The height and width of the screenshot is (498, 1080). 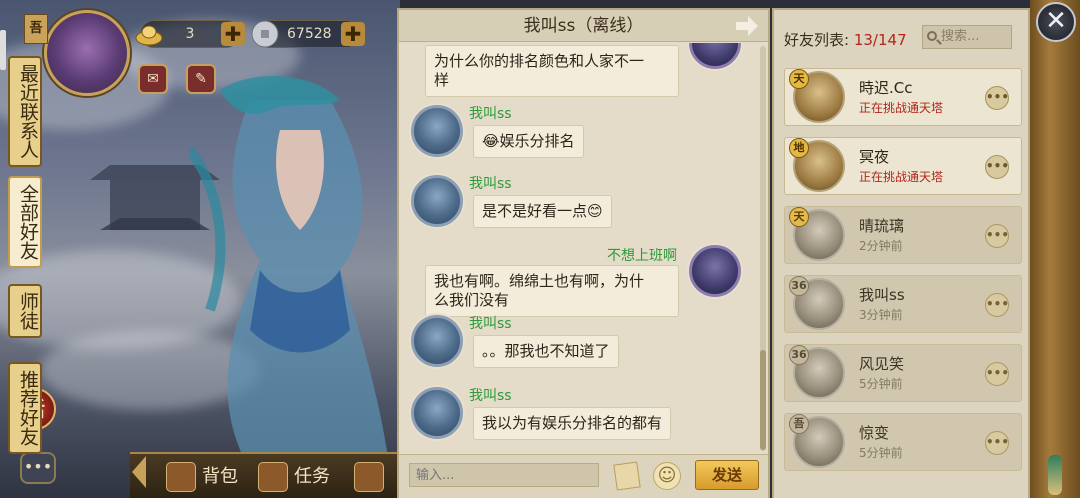 I want to click on more-bottom-button, so click(x=372, y=477).